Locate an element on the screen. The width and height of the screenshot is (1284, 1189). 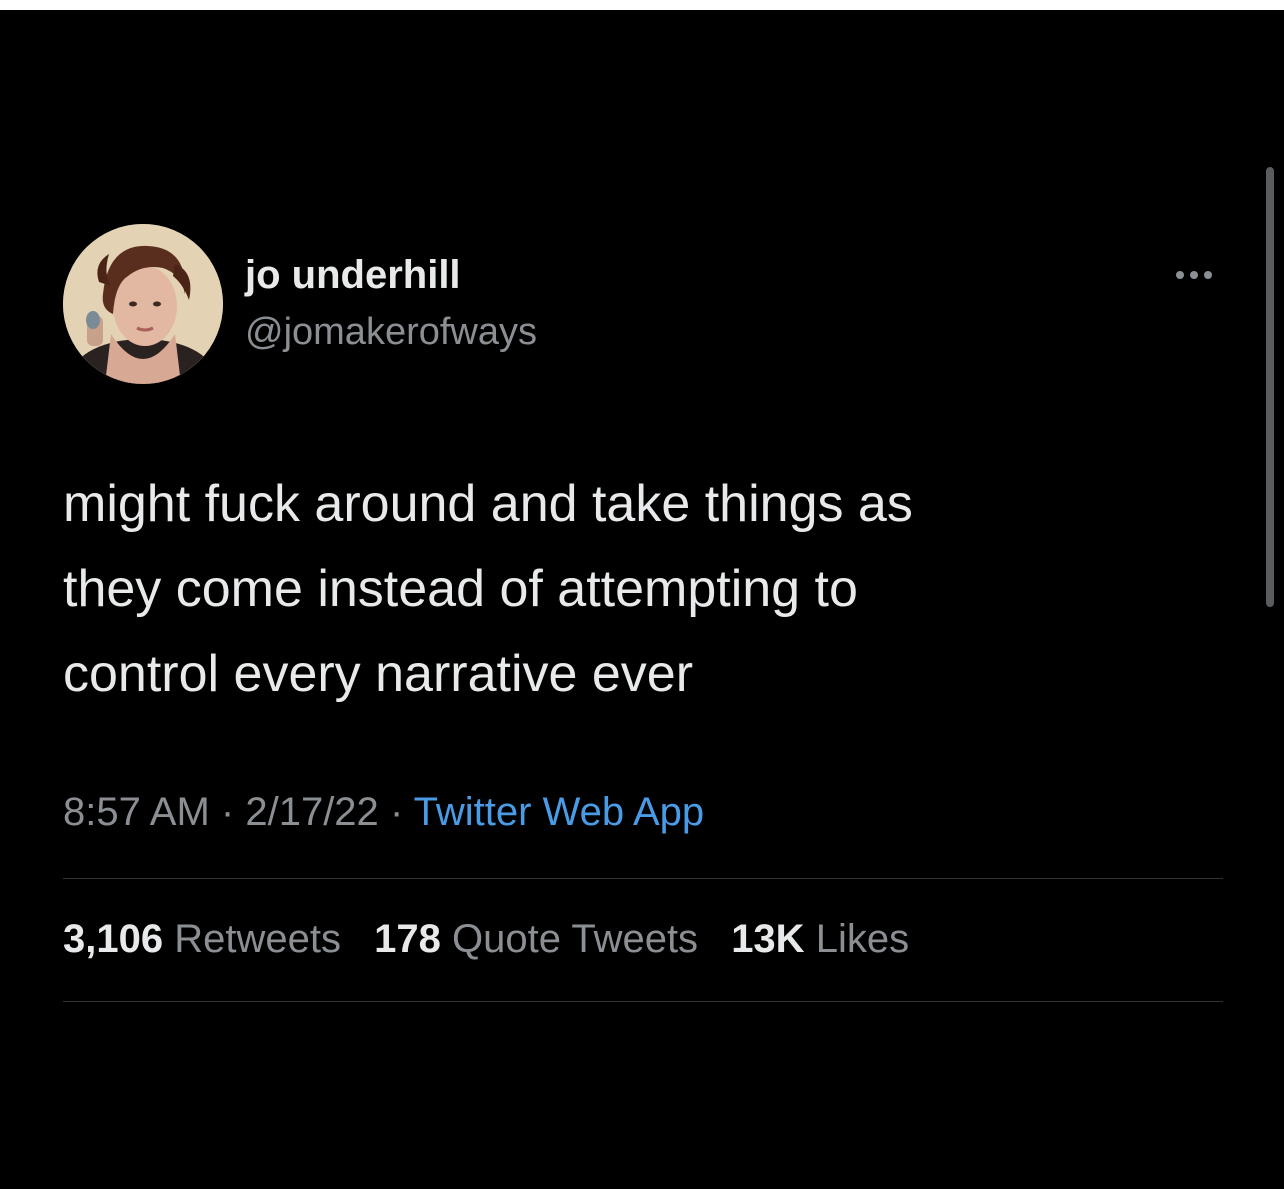
tweet-time: 8:57 AM is located at coordinates (136, 812).